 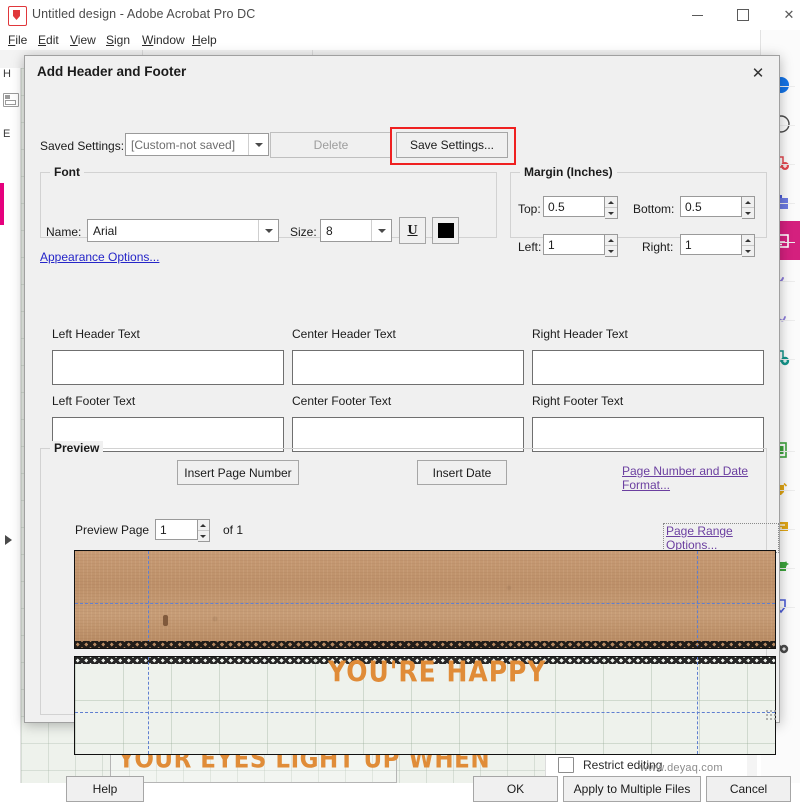 What do you see at coordinates (10, 425) in the screenshot?
I see `left-tool-rail: H E` at bounding box center [10, 425].